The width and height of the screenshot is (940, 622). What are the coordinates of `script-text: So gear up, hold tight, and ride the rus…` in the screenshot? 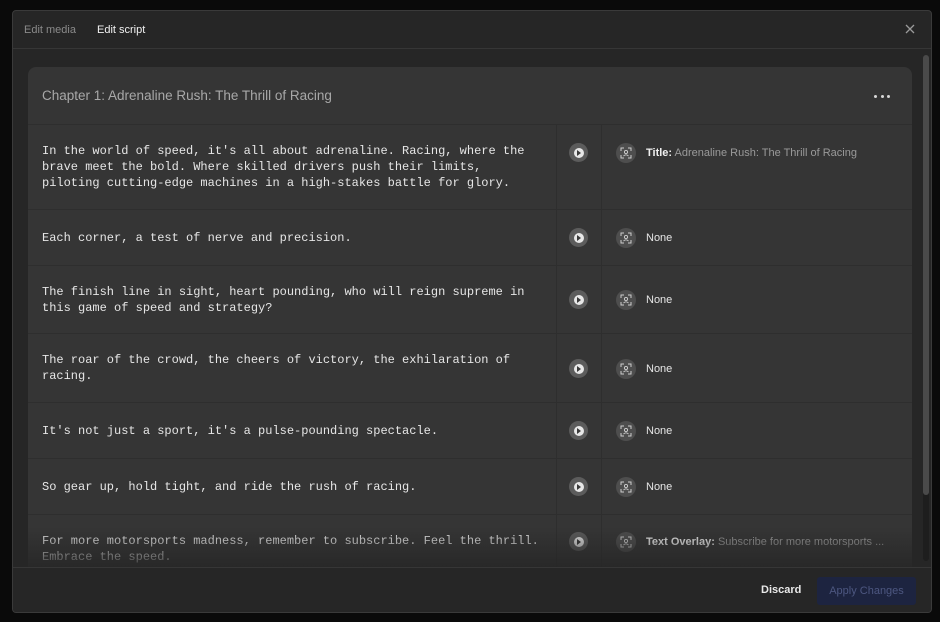 It's located at (292, 486).